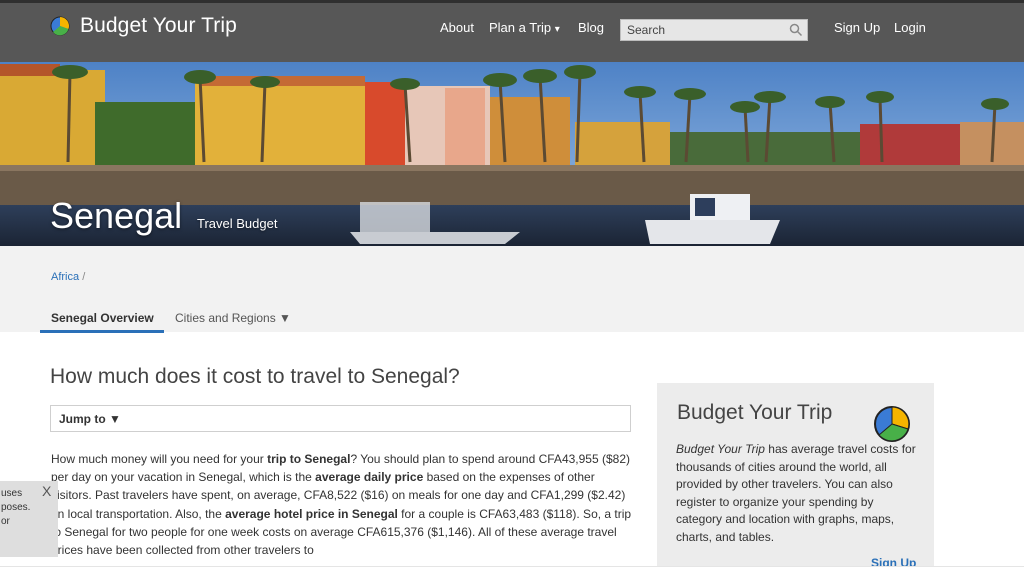  I want to click on signup-link: Sign Up, so click(857, 27).